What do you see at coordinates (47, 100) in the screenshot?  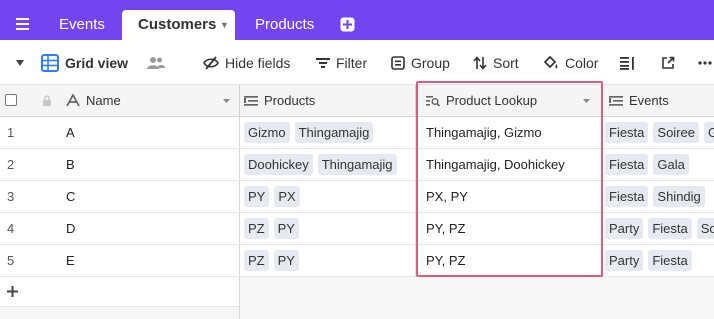 I see `lock-icon` at bounding box center [47, 100].